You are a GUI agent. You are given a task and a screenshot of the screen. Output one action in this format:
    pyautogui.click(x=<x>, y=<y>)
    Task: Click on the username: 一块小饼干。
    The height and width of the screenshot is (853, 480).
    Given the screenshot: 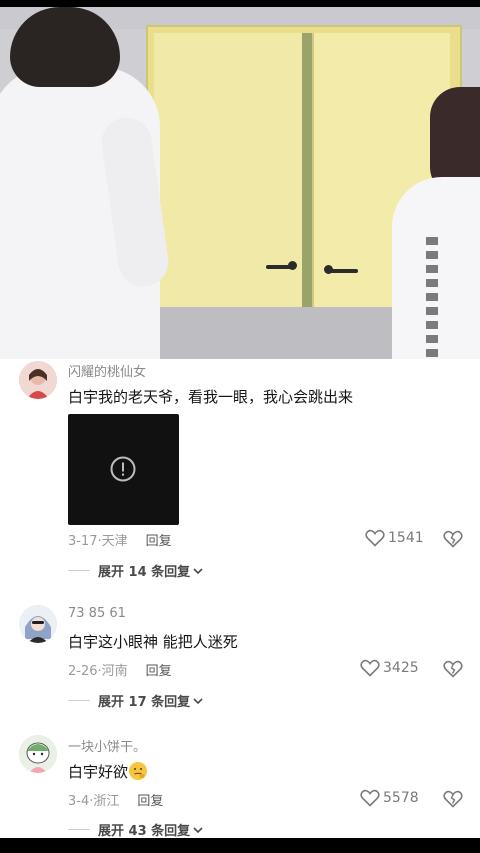 What is the action you would take?
    pyautogui.click(x=107, y=745)
    